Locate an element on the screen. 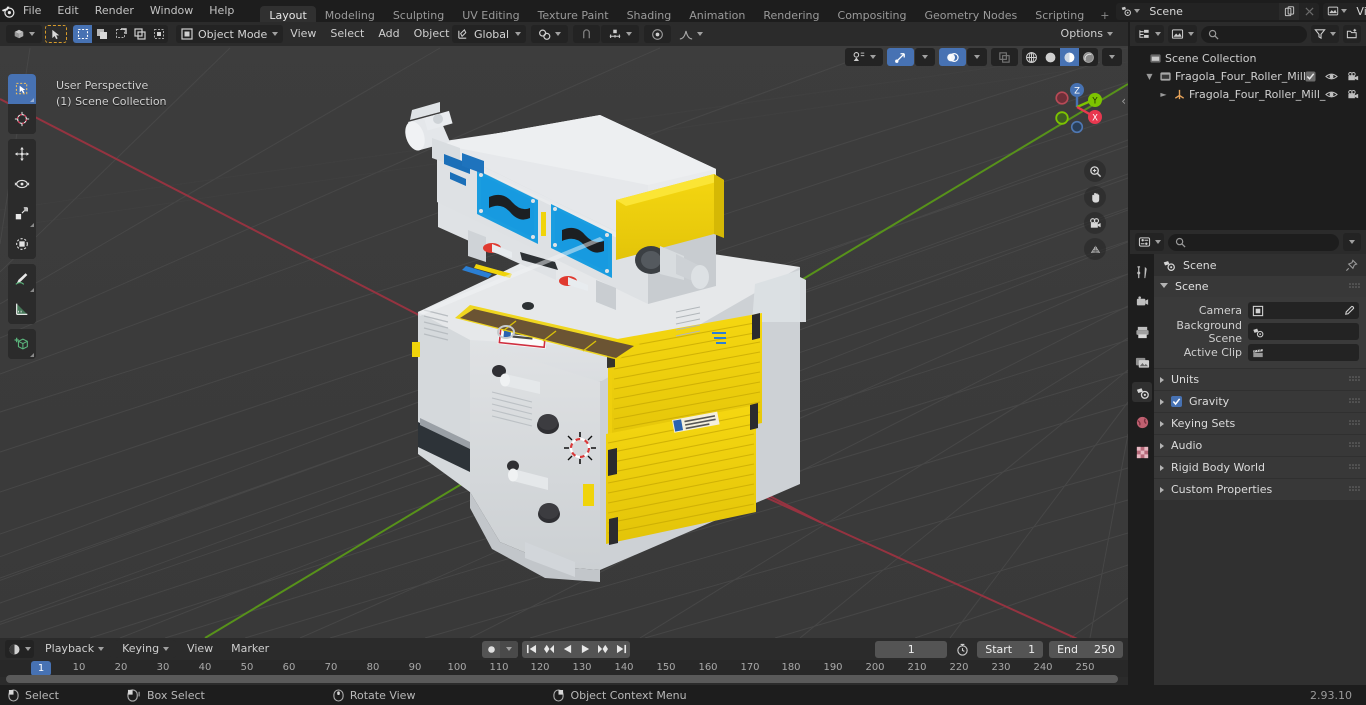  snap-target-button is located at coordinates (620, 34).